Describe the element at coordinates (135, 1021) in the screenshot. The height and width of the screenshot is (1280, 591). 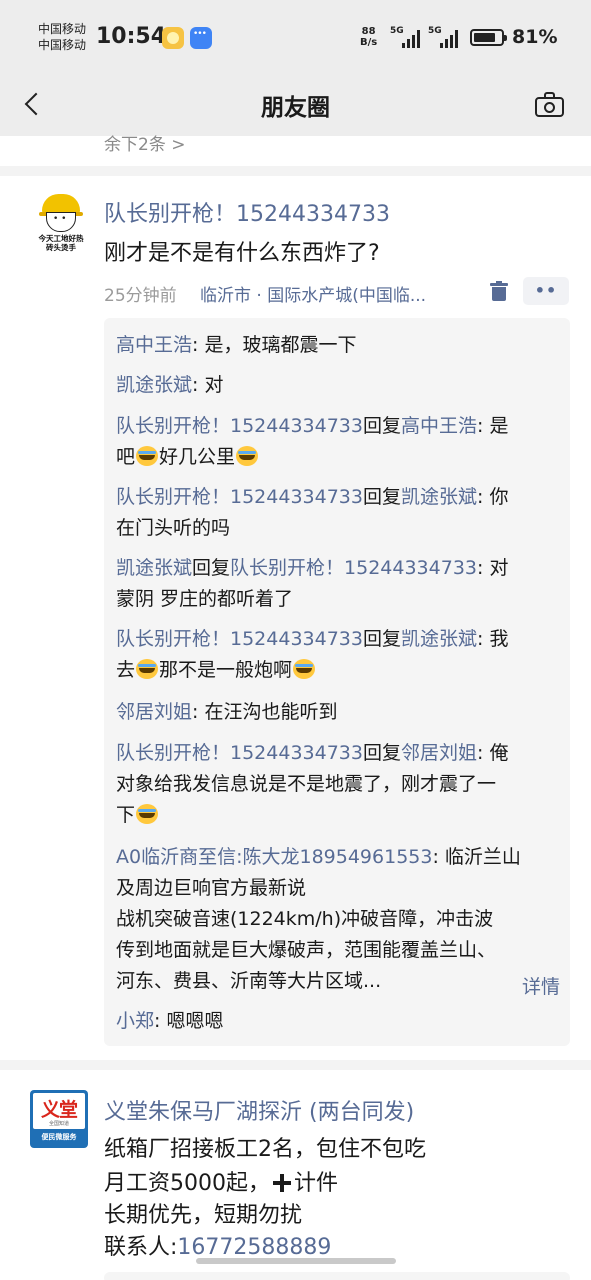
I see `comment-author: 小郑` at that location.